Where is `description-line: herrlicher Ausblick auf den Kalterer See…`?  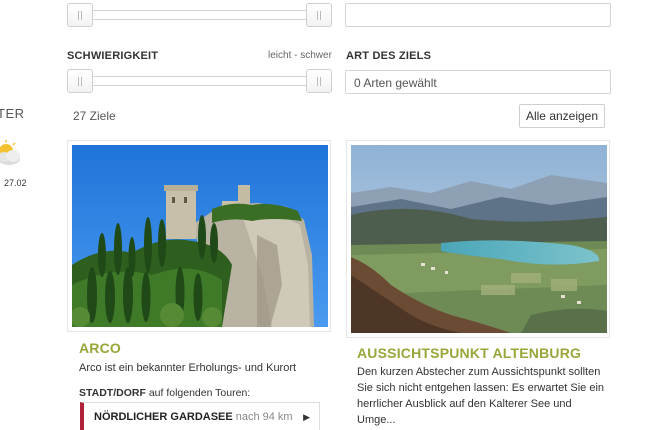 description-line: herrlicher Ausblick auf den Kalterer See… is located at coordinates (464, 404).